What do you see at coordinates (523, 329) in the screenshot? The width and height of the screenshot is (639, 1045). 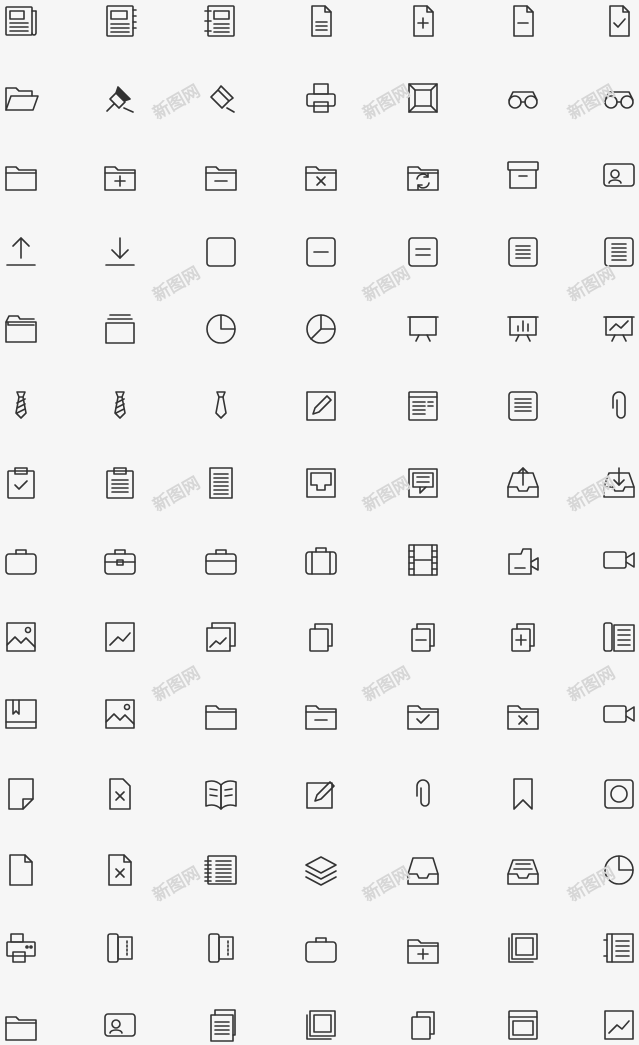 I see `presentation-bar-chart-icon` at bounding box center [523, 329].